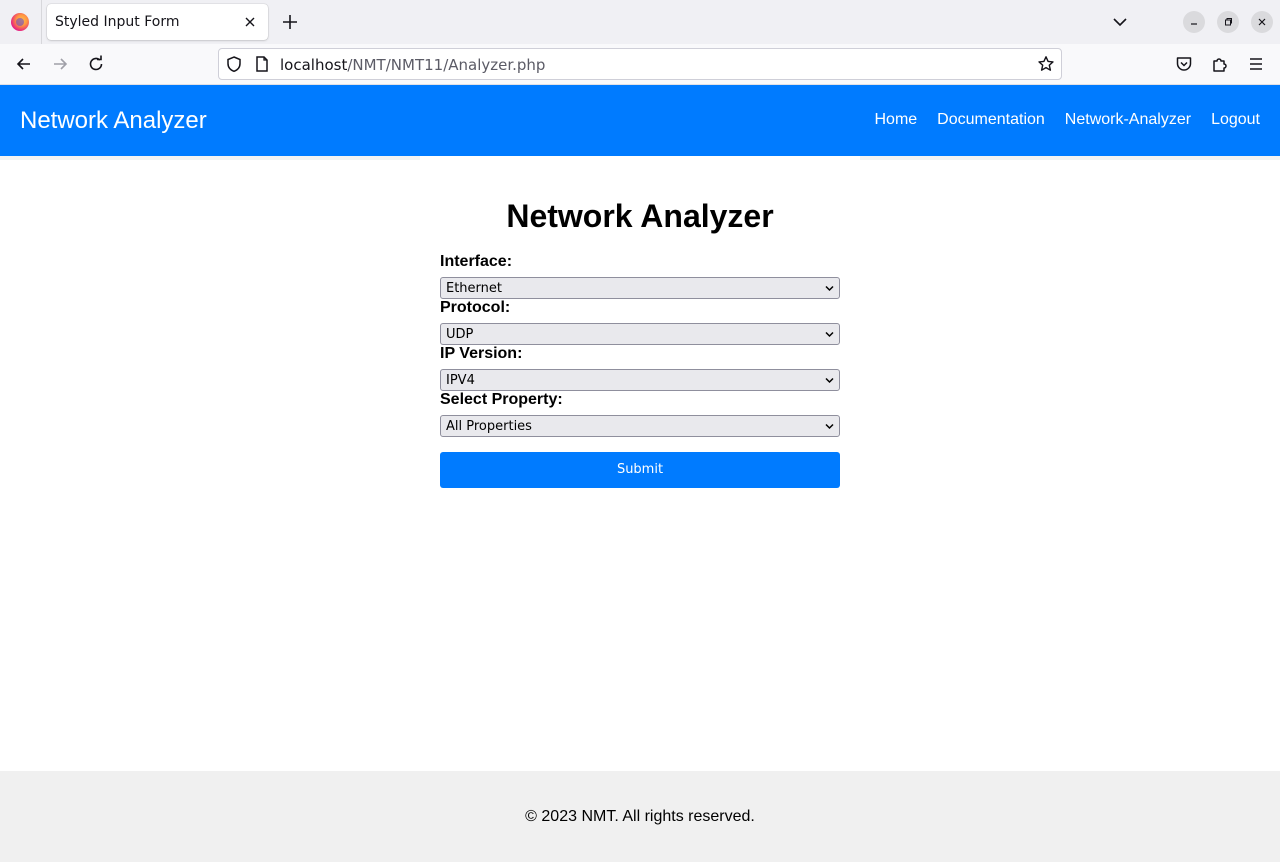 The width and height of the screenshot is (1280, 862). What do you see at coordinates (41, 22) in the screenshot?
I see `tab-divider` at bounding box center [41, 22].